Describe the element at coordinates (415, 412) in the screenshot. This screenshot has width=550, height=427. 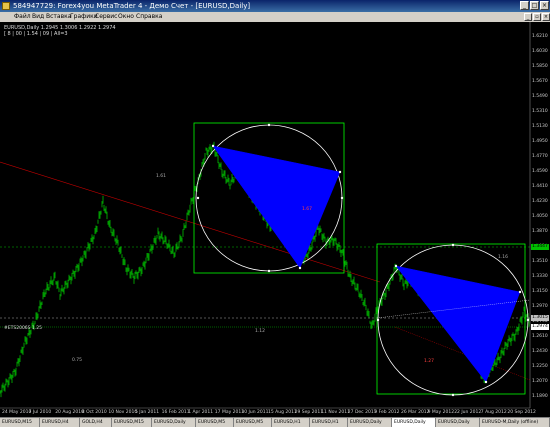
I see `date-tick-label: 26 Mar 2012` at that location.